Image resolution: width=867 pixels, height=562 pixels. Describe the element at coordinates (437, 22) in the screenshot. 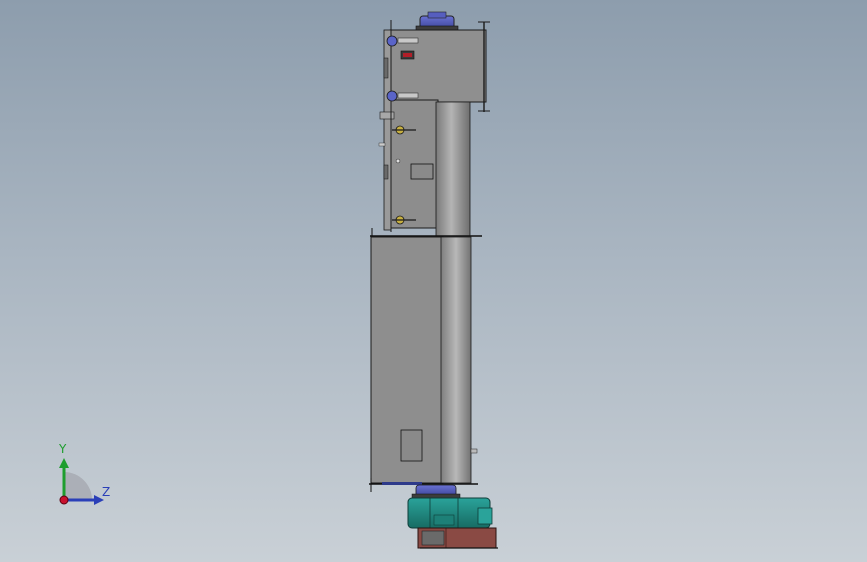

I see `top-motor` at that location.